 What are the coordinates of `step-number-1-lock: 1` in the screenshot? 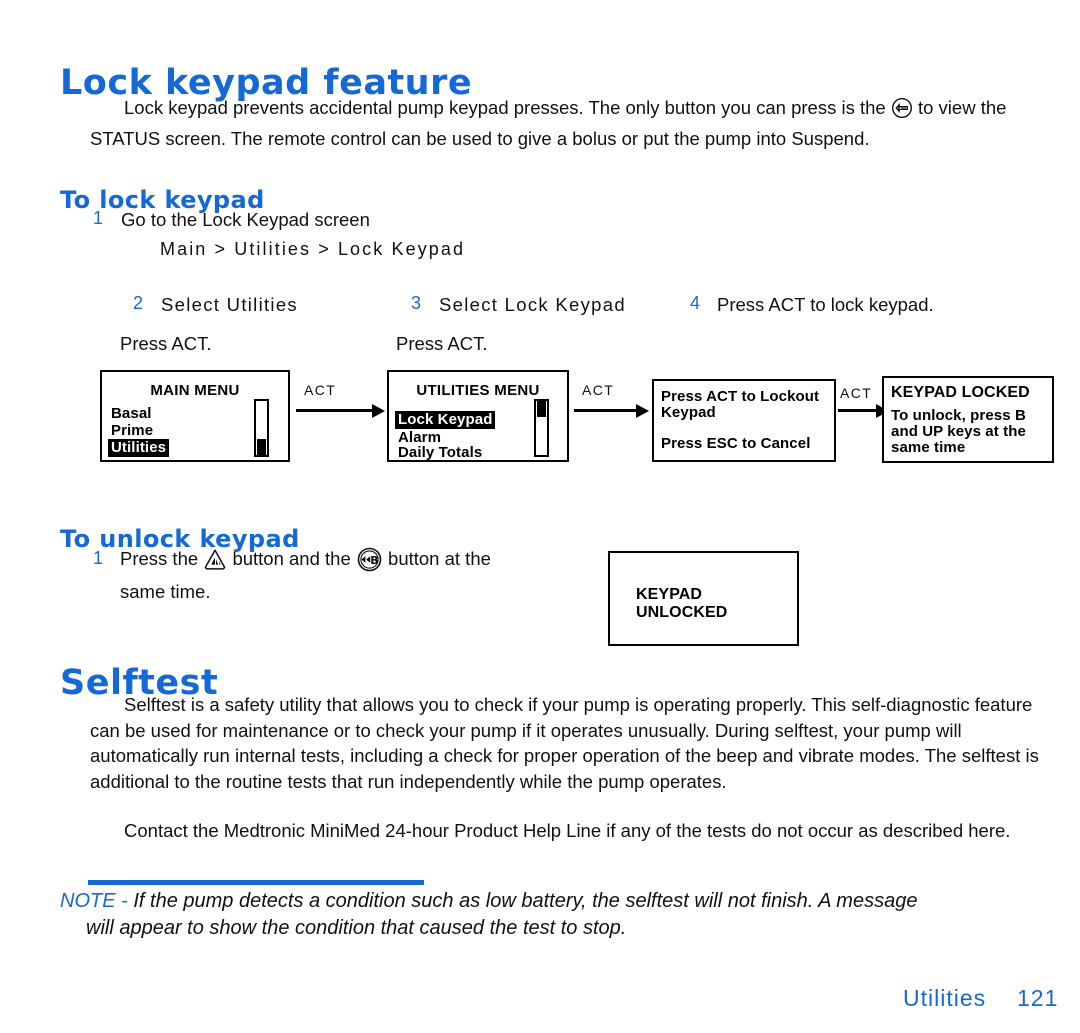 It's located at (98, 218).